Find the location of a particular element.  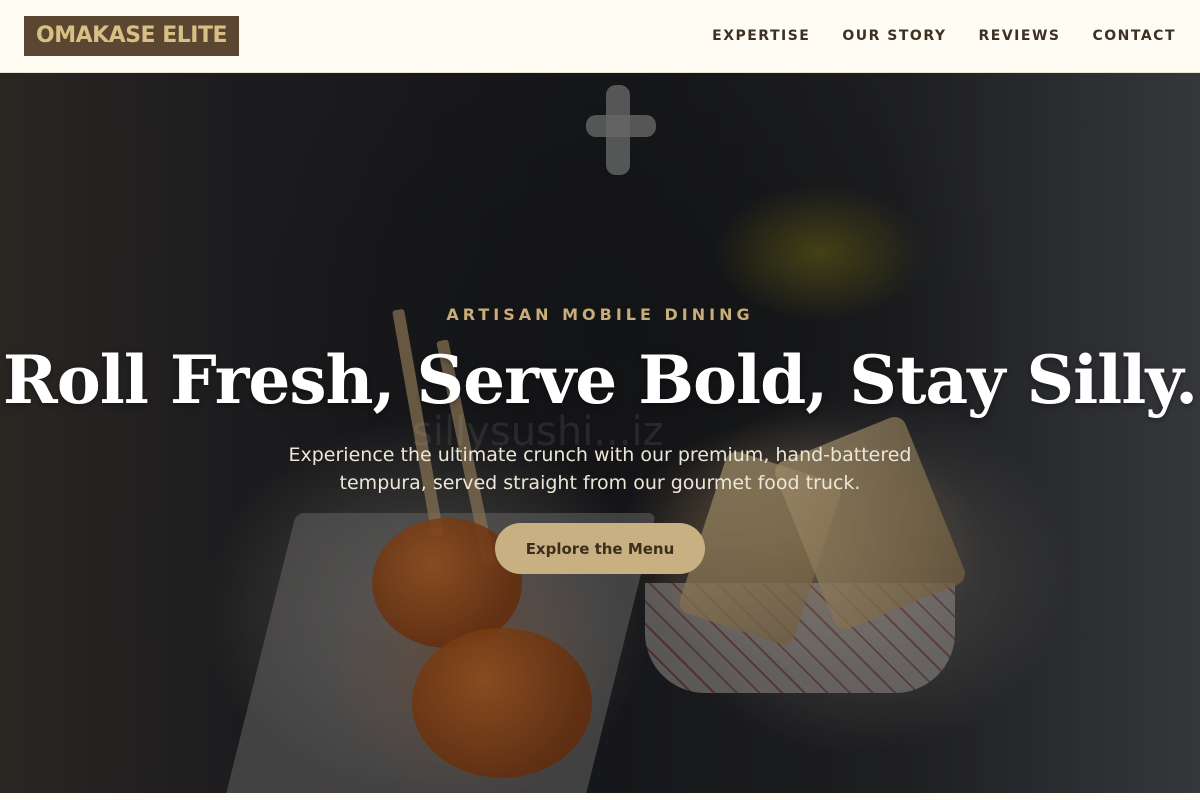

explore-menu-button: Explore the Menu is located at coordinates (600, 548).